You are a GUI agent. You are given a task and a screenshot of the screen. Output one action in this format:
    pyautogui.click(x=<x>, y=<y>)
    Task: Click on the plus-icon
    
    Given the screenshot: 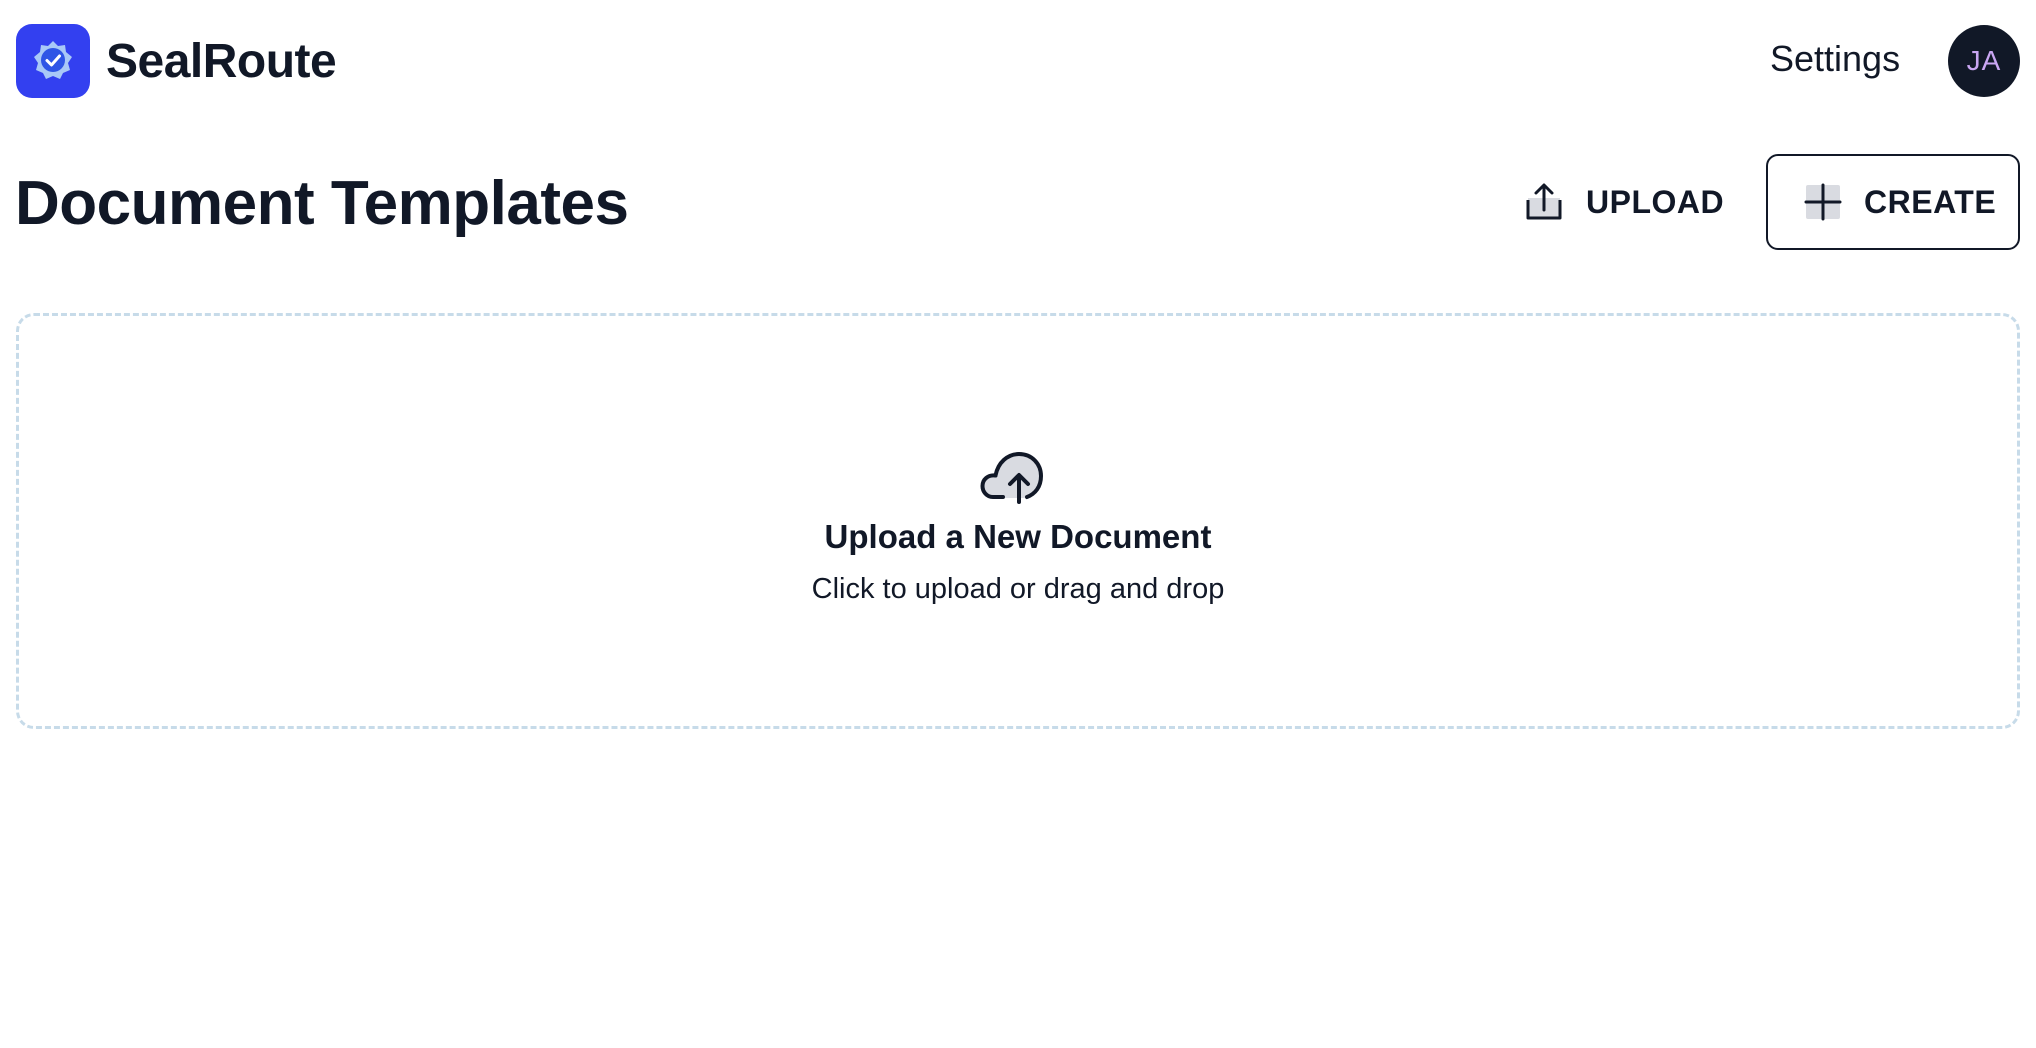 What is the action you would take?
    pyautogui.click(x=1823, y=202)
    